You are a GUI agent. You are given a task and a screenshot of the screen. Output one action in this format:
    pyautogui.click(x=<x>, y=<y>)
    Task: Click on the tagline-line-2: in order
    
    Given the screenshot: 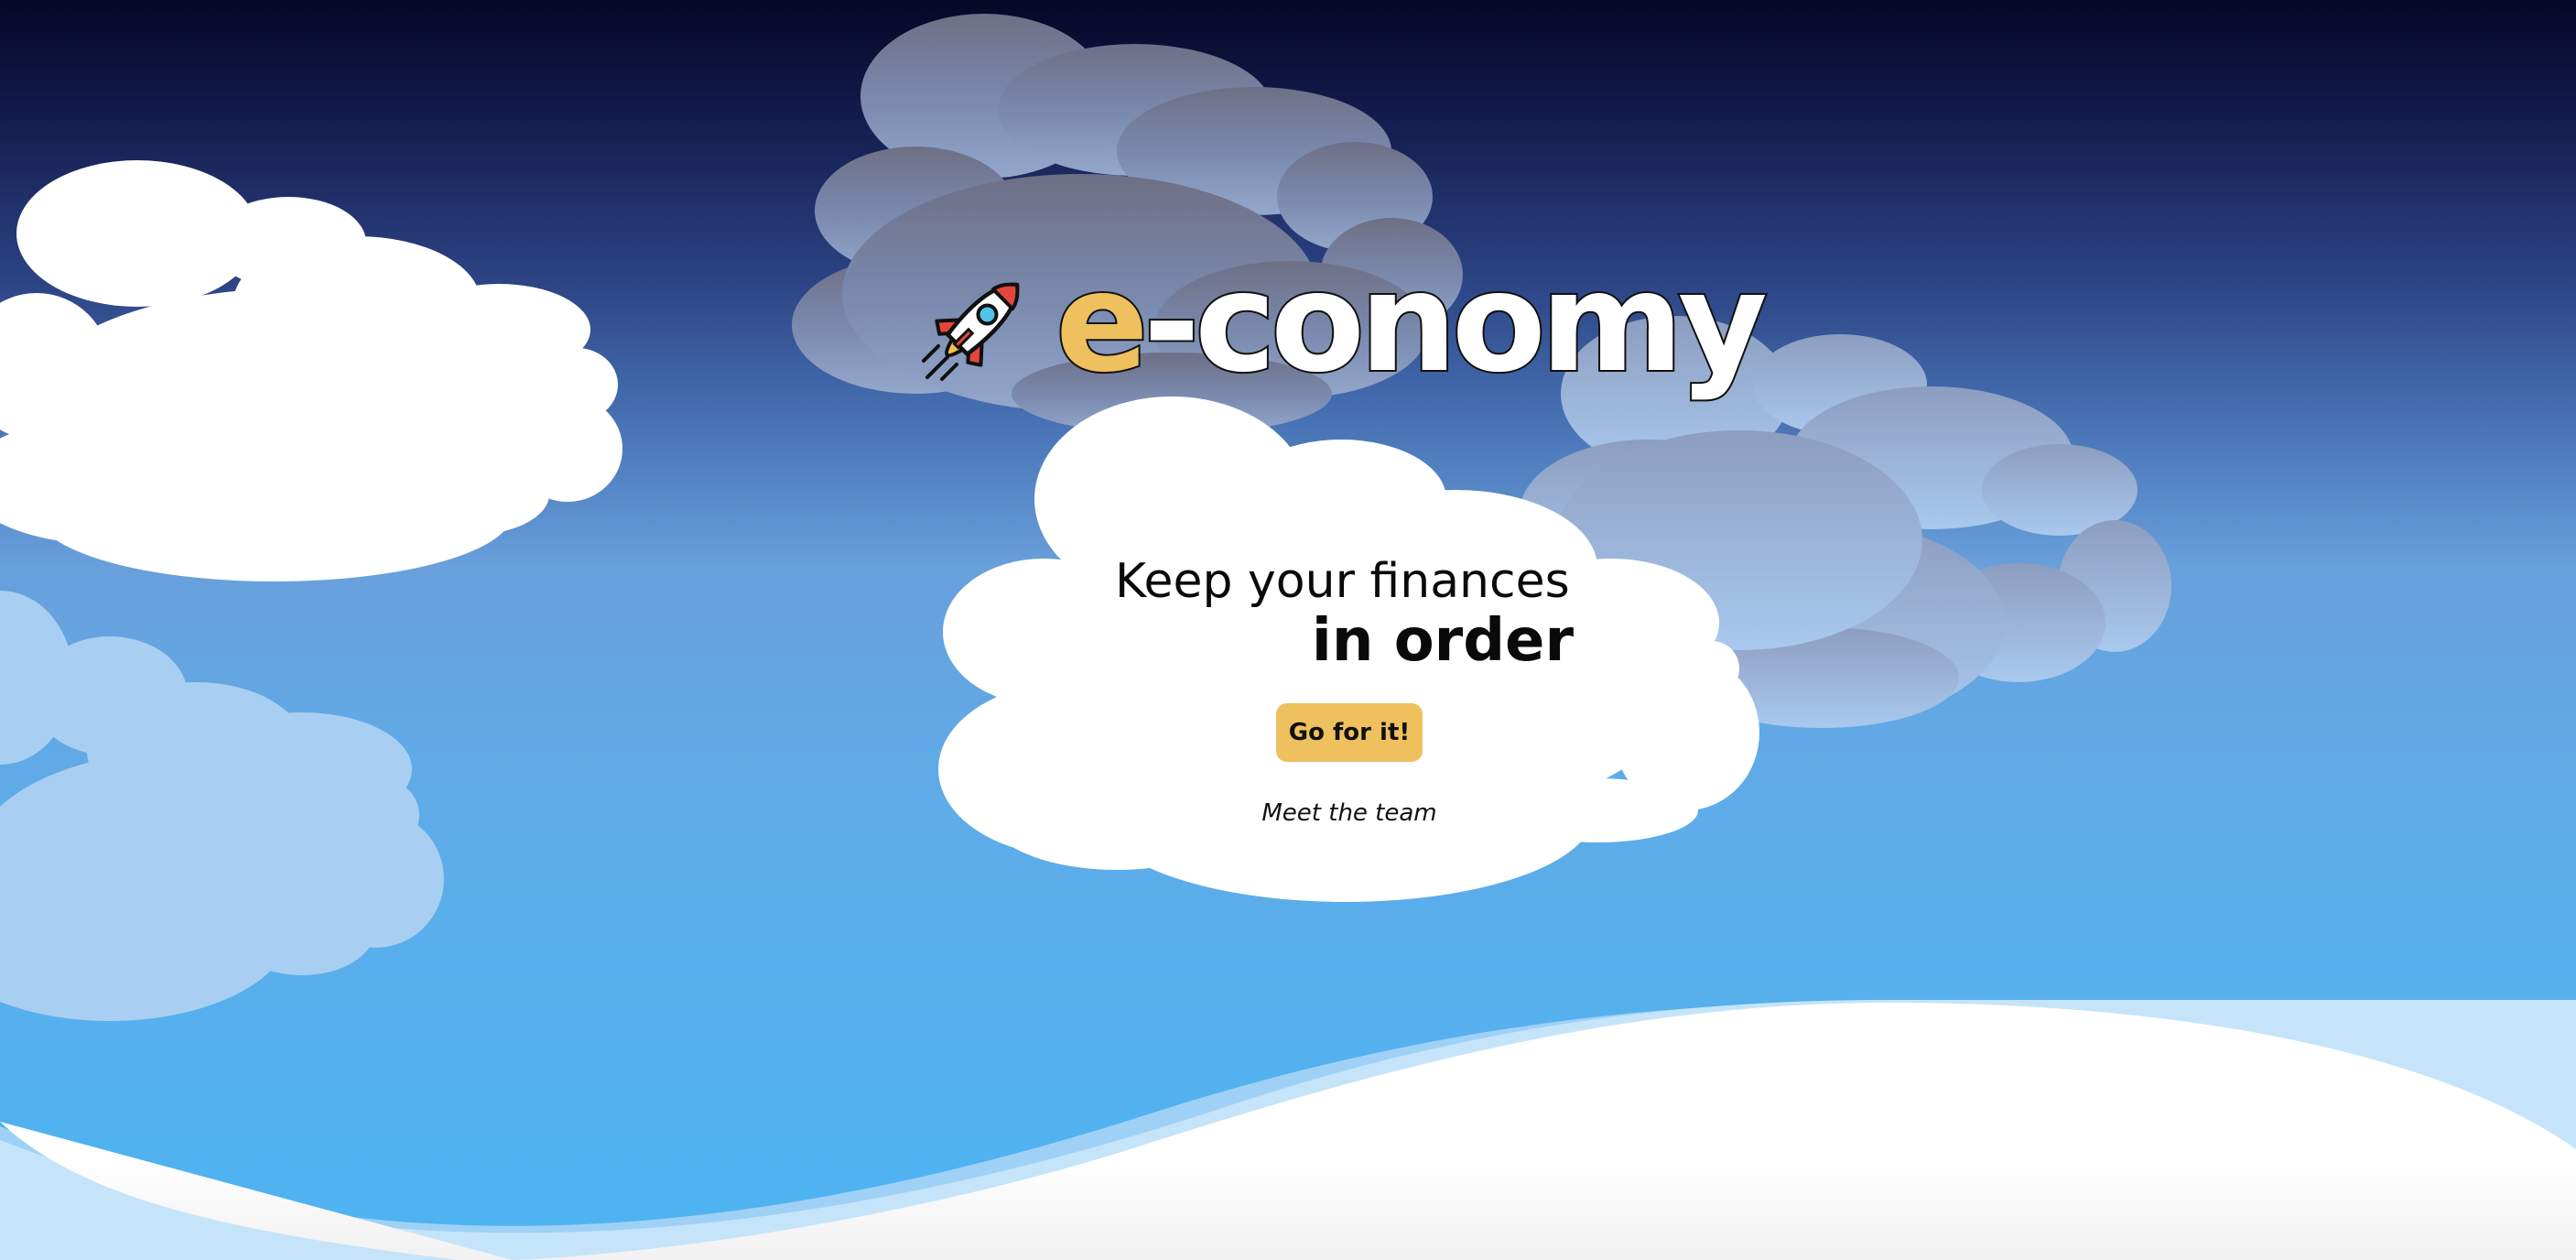 What is the action you would take?
    pyautogui.click(x=1443, y=641)
    